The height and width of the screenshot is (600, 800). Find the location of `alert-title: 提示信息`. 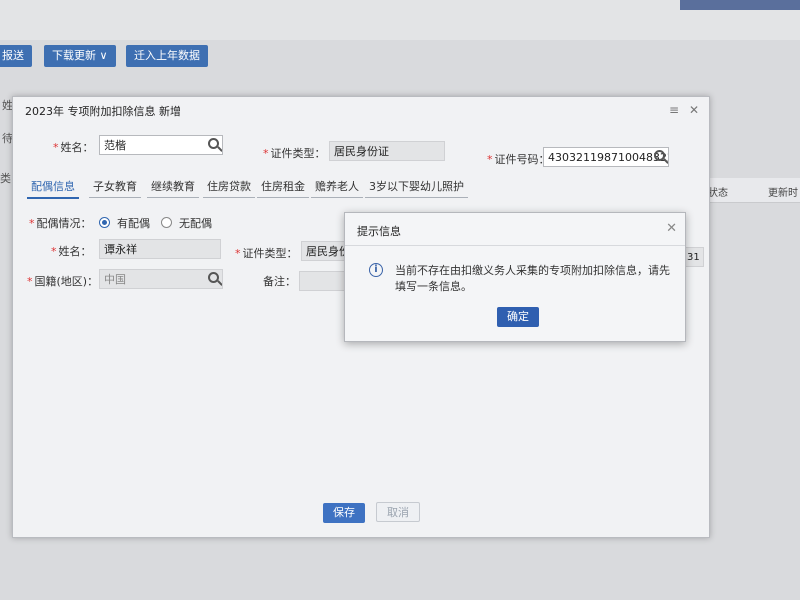

alert-title: 提示信息 is located at coordinates (379, 231).